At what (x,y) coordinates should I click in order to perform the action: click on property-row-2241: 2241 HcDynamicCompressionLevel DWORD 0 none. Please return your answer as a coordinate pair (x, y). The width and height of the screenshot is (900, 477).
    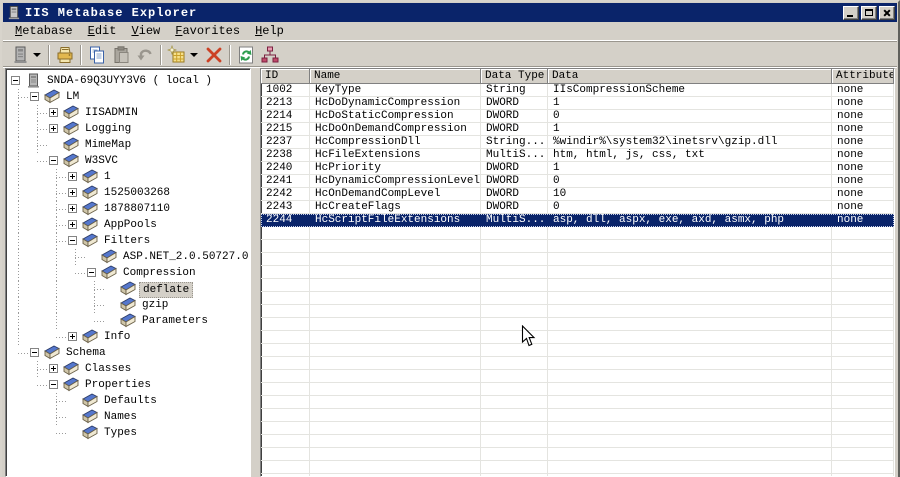
    Looking at the image, I should click on (577, 181).